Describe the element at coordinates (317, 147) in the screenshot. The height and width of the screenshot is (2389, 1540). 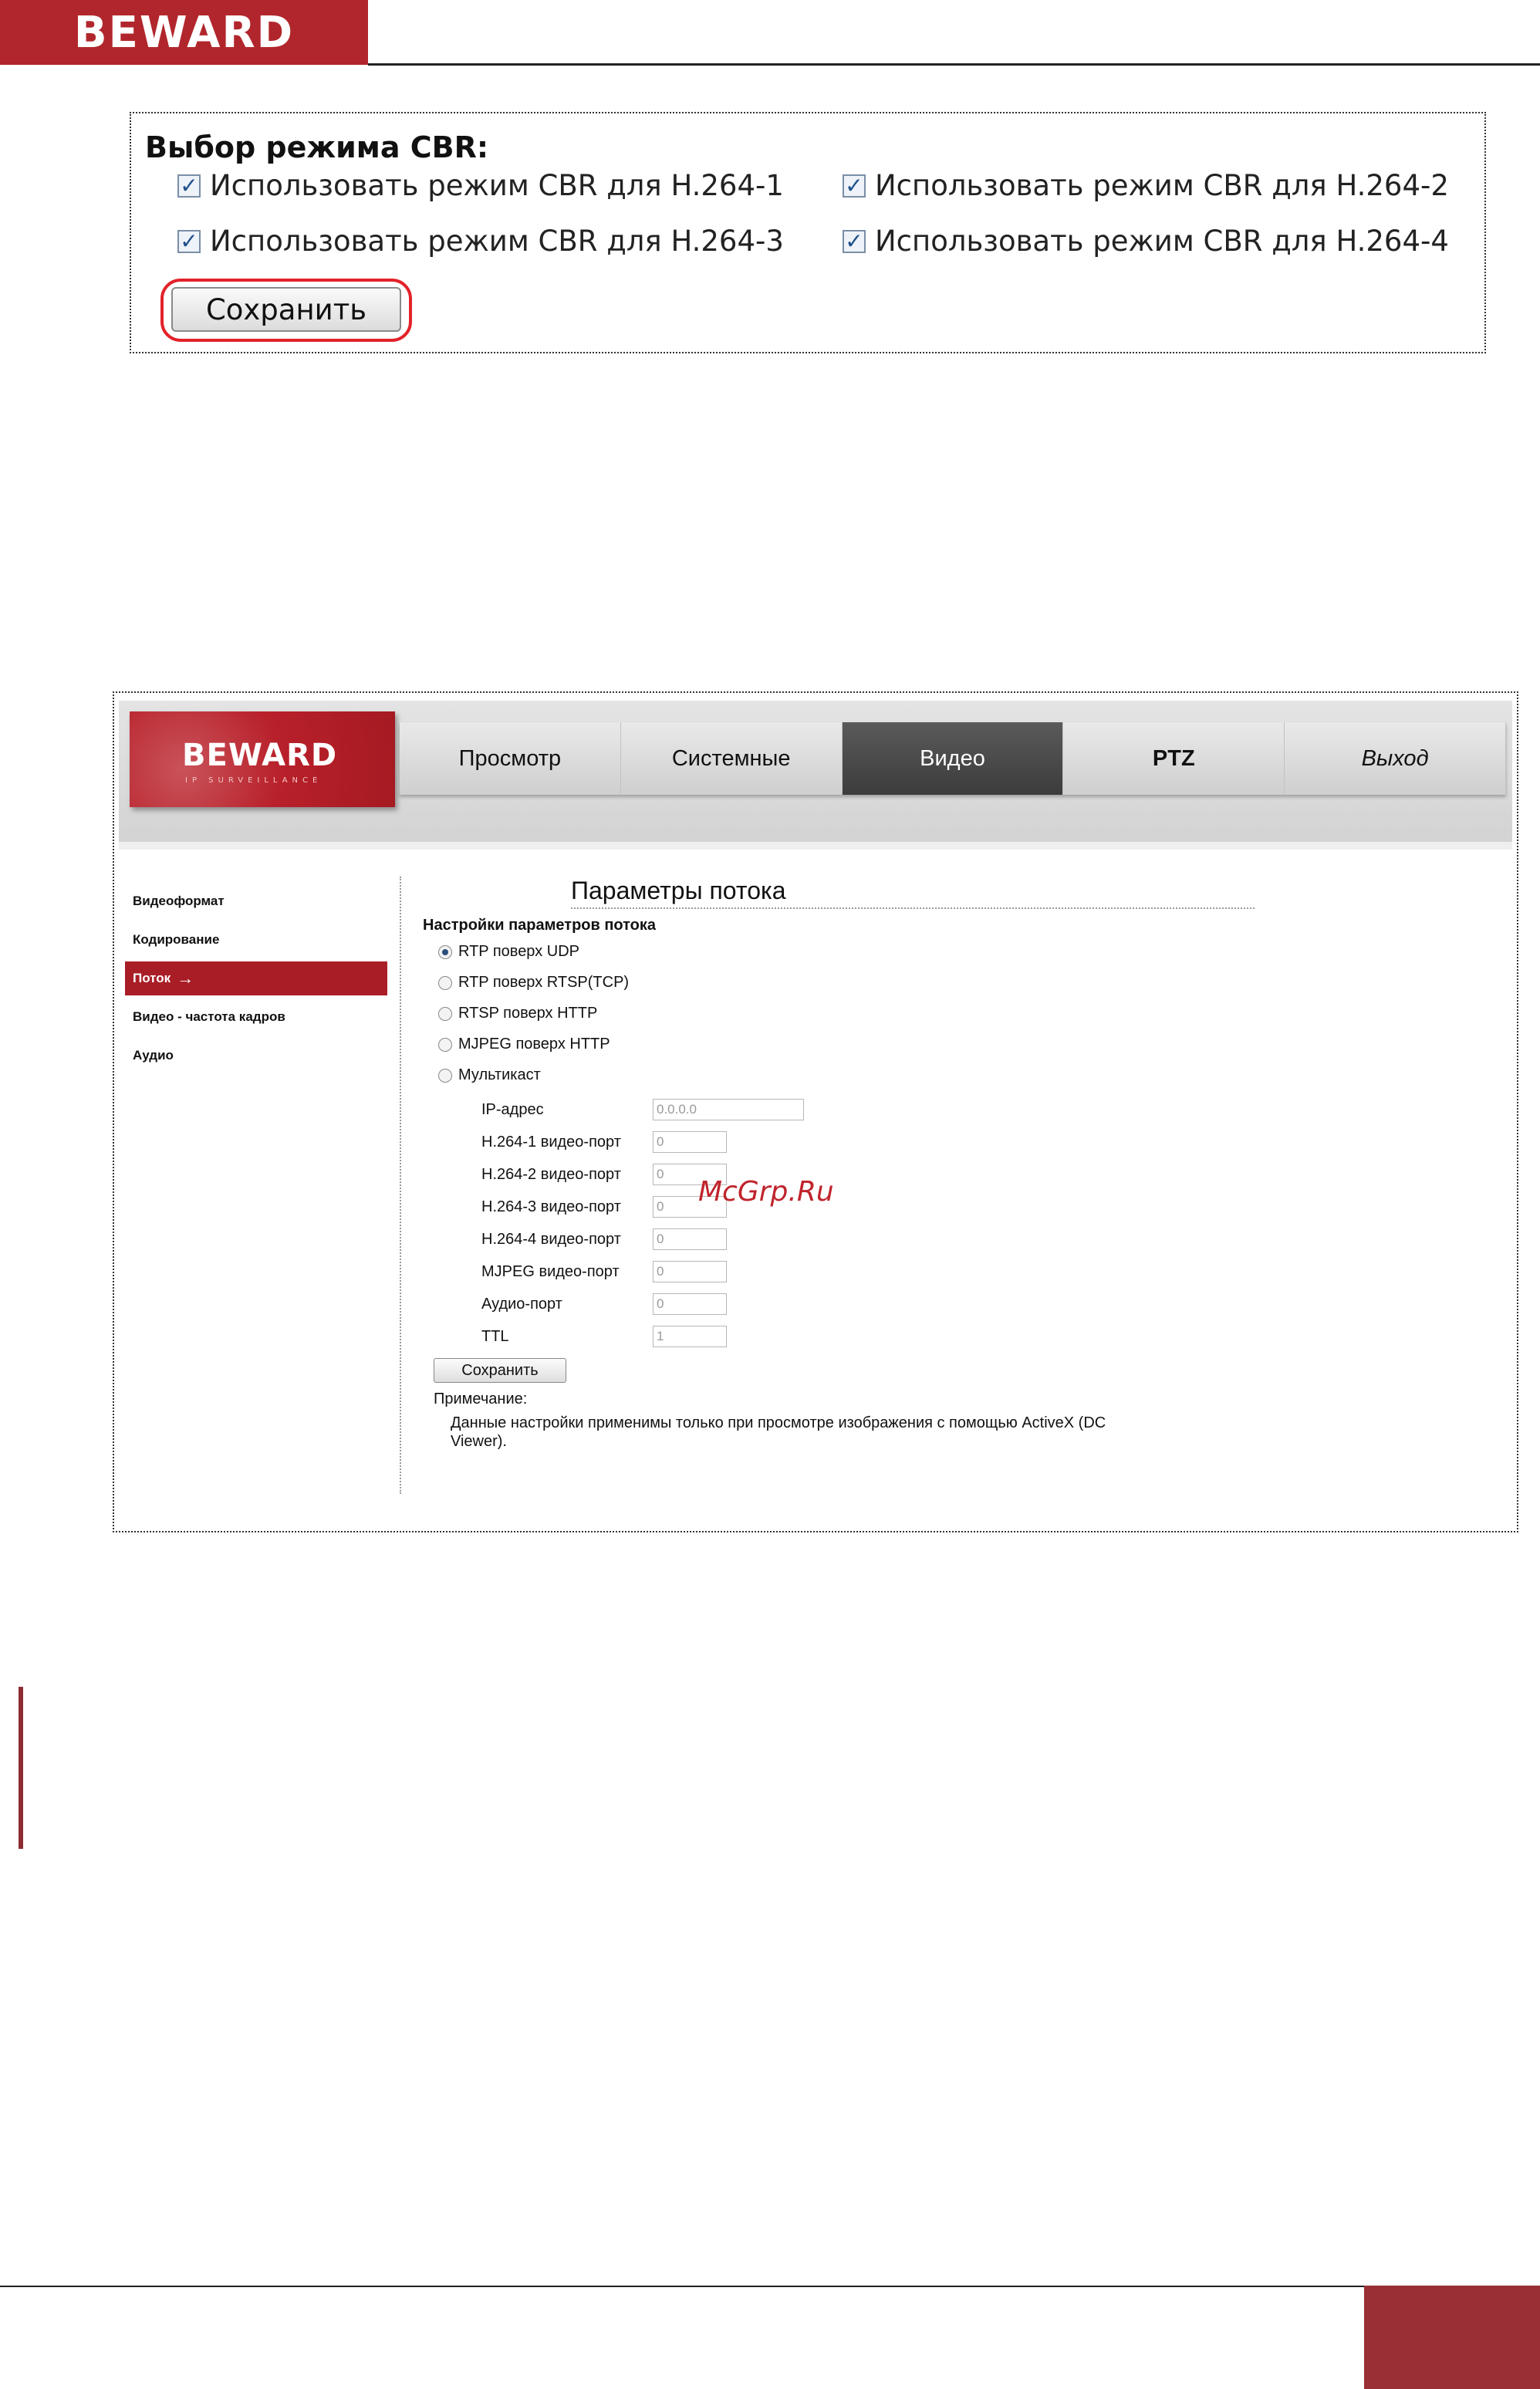
I see `cbr-title: Выбор режима CBR:` at that location.